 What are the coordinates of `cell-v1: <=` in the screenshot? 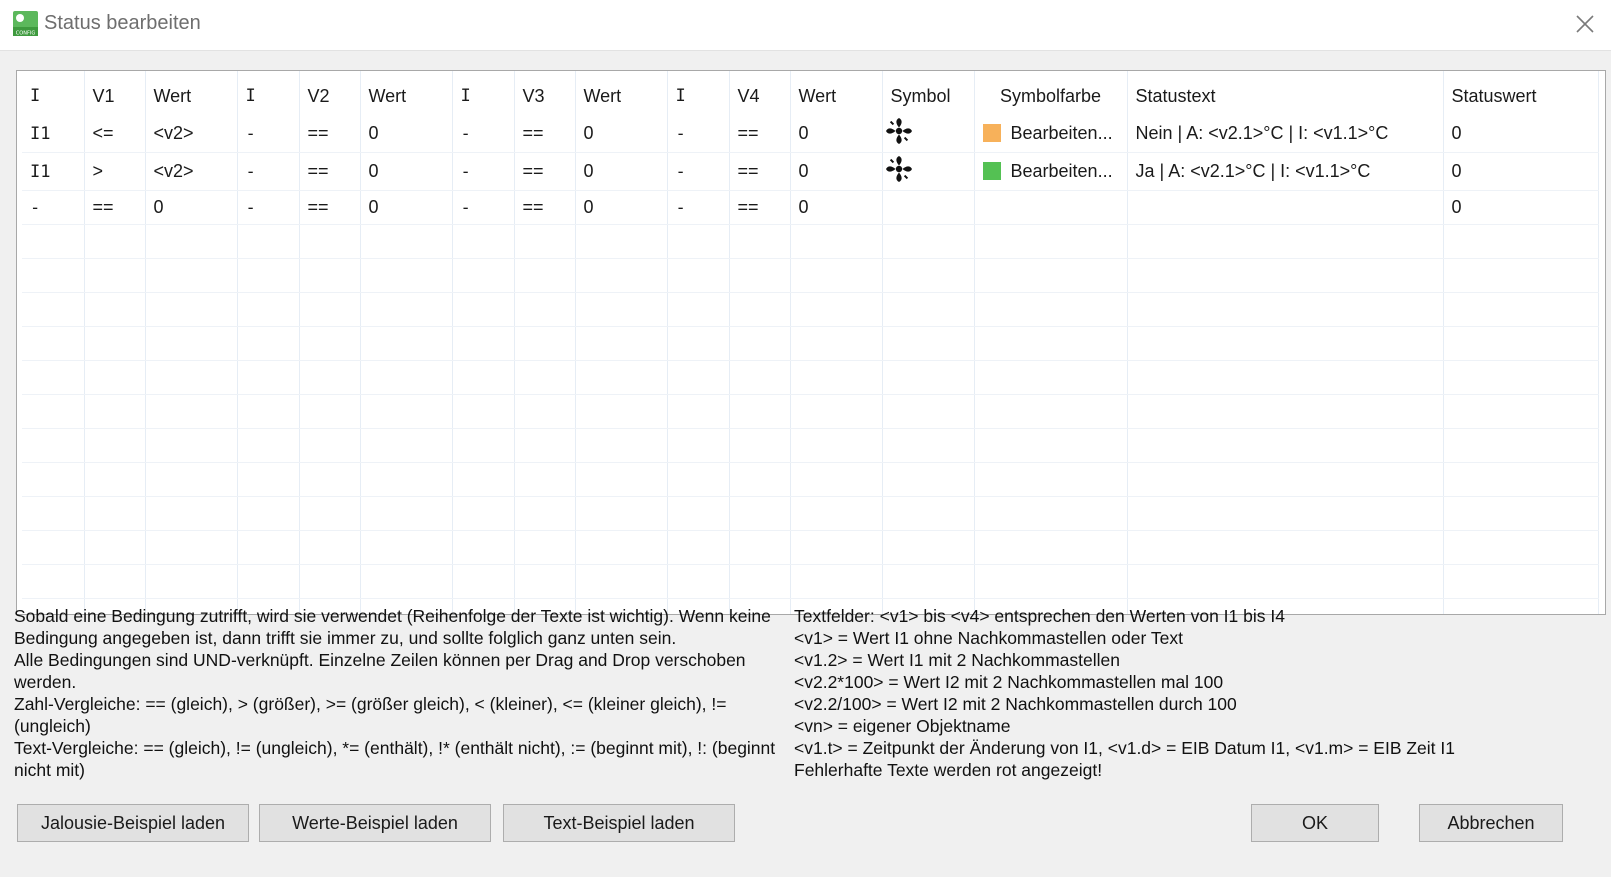 It's located at (115, 134).